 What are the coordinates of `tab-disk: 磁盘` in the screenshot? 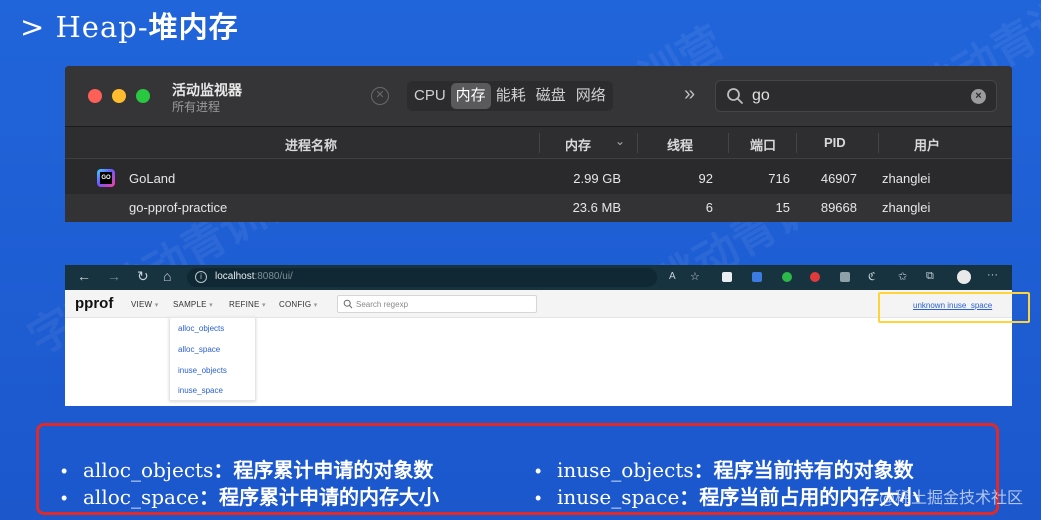 It's located at (551, 96).